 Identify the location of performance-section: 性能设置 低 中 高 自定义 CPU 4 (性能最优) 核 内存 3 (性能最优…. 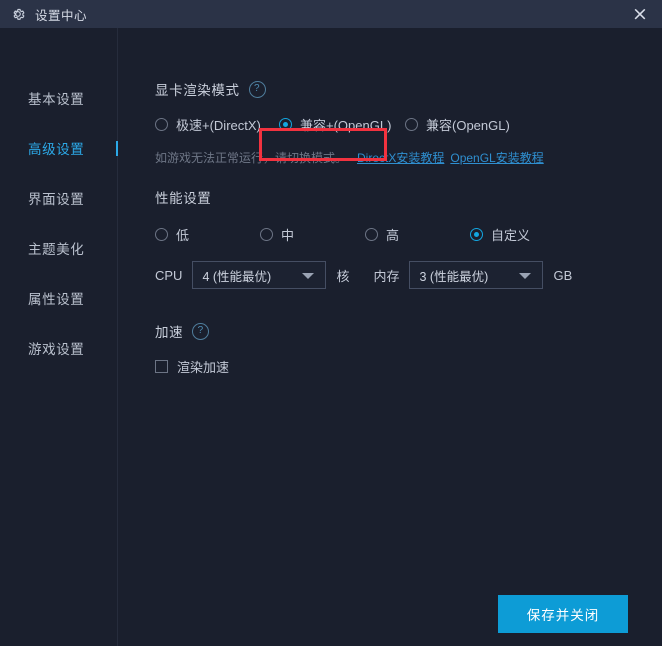
(363, 238).